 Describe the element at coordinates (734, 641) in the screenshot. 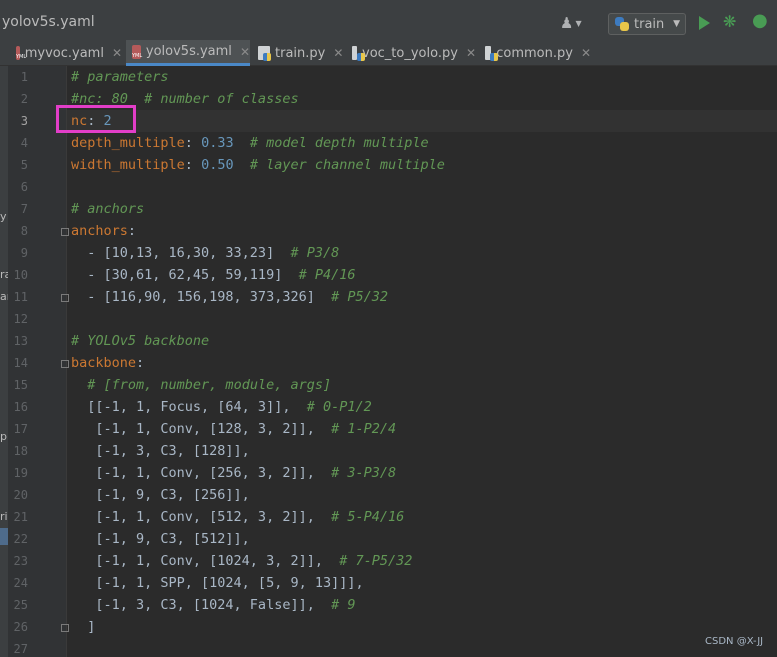

I see `watermark: CSDN @X-JJ` at that location.